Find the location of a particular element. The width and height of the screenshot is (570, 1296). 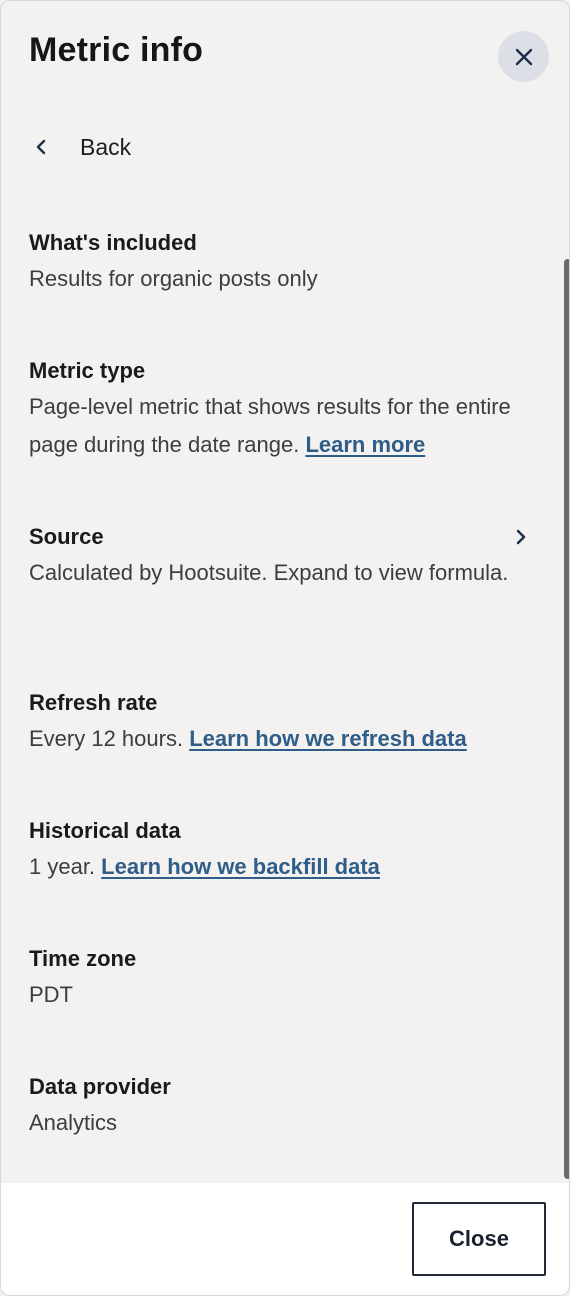

section-time-zone: Time zone PDT is located at coordinates (279, 1006).